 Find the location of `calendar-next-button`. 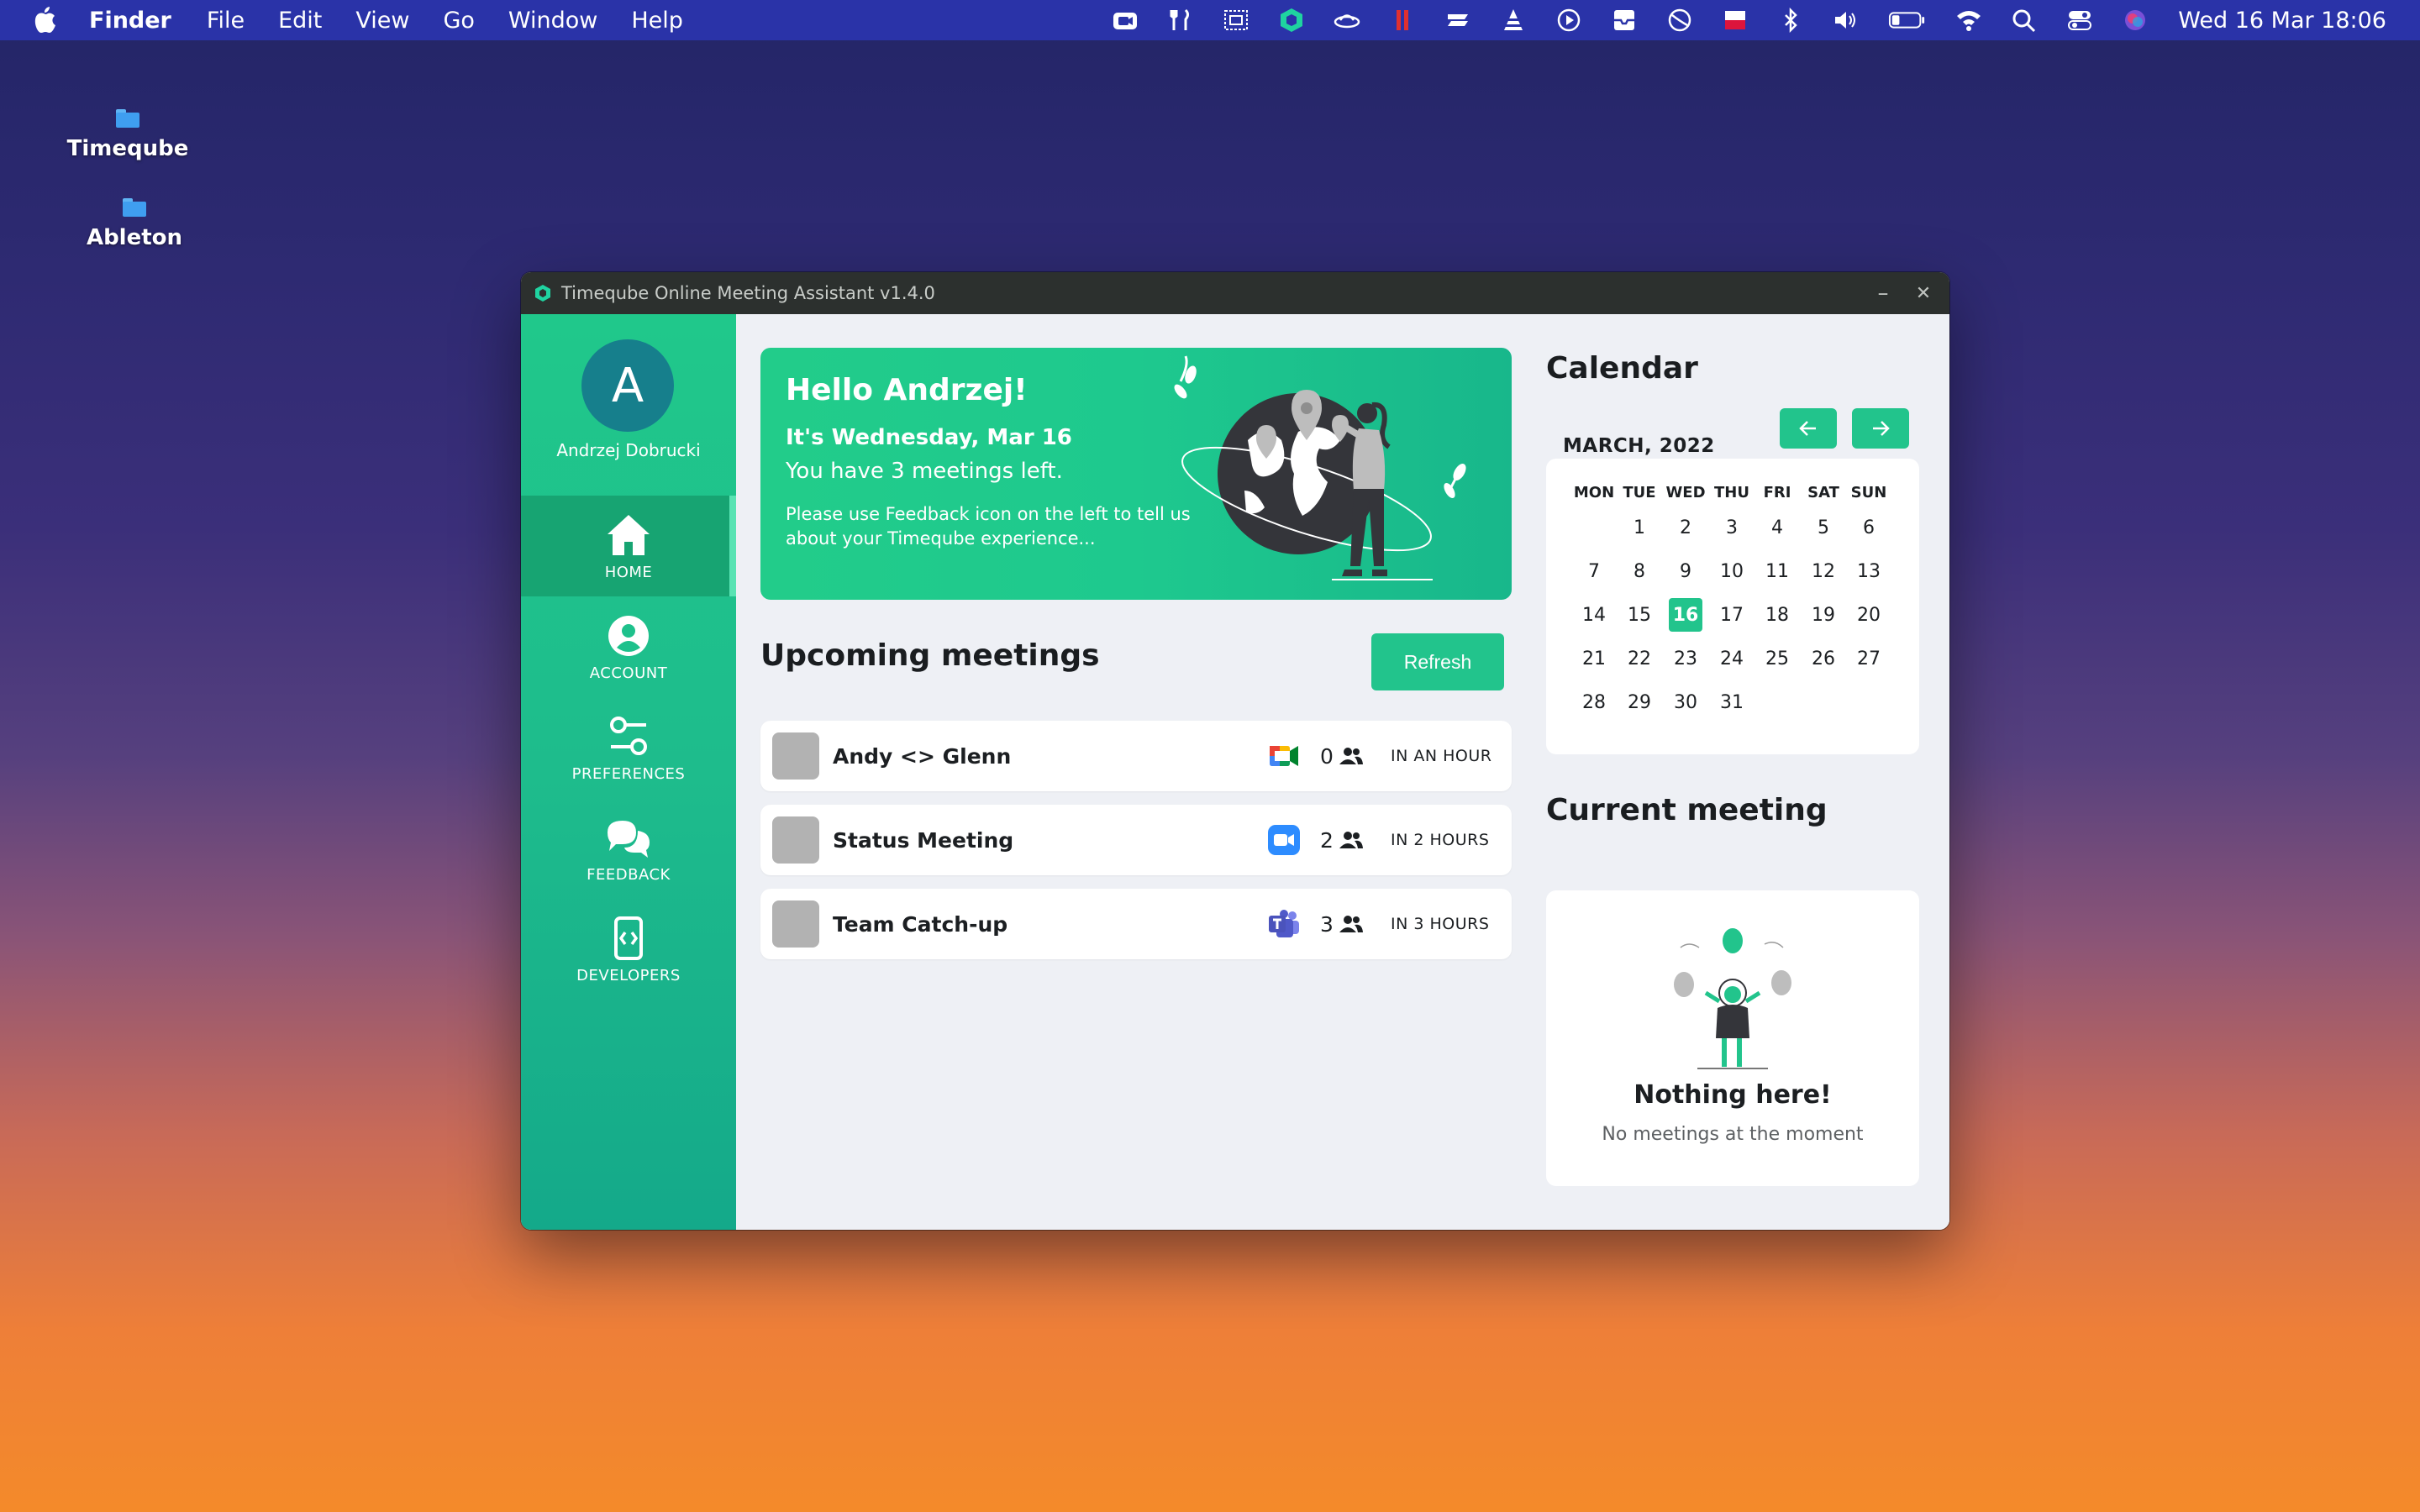

calendar-next-button is located at coordinates (1880, 428).